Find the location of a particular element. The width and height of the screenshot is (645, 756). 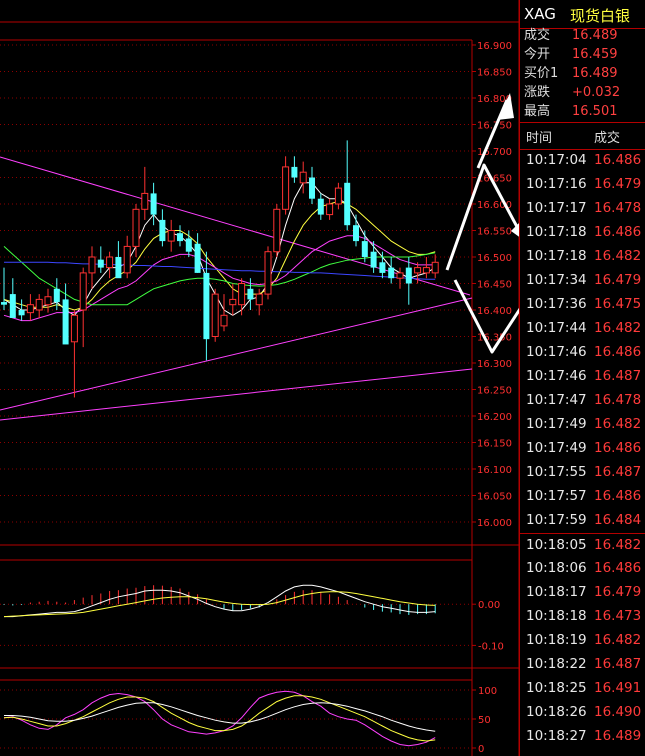

tick-time: 10:17:49 is located at coordinates (556, 448).